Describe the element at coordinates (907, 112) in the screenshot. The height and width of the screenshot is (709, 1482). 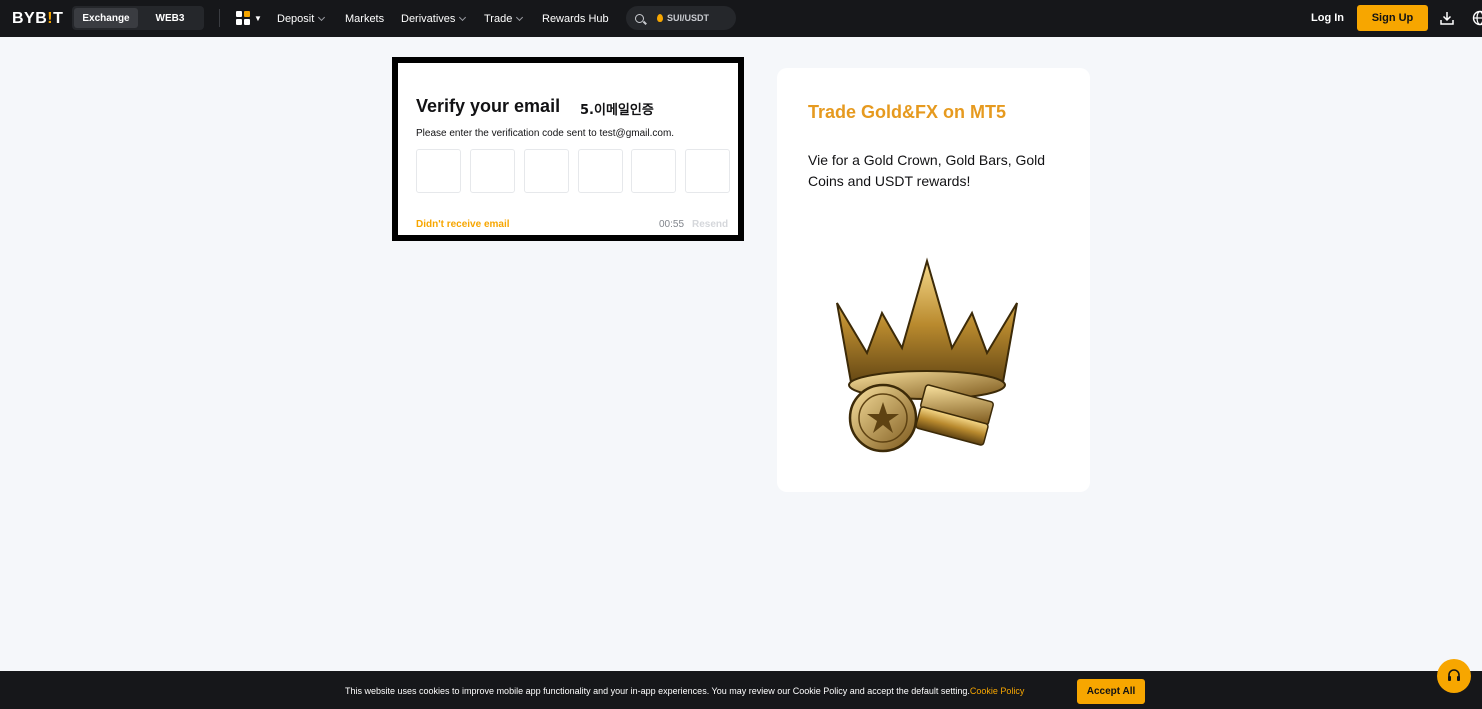
I see `promo-title: Trade Gold&FX on MT5` at that location.